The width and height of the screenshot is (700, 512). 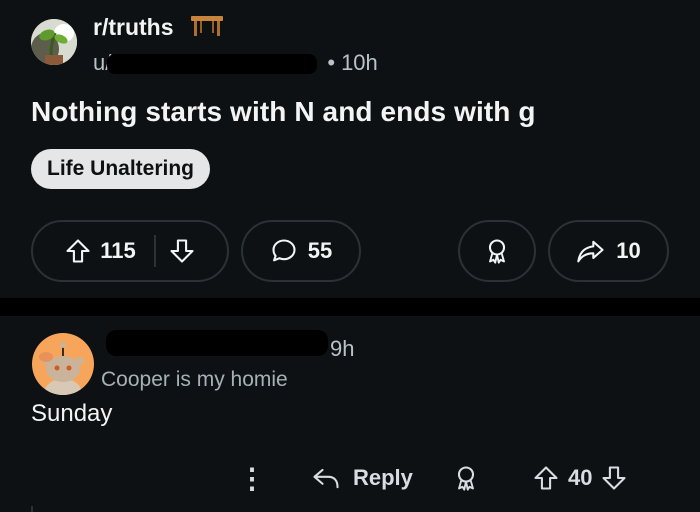 What do you see at coordinates (121, 169) in the screenshot?
I see `post-flair: Life Unaltering` at bounding box center [121, 169].